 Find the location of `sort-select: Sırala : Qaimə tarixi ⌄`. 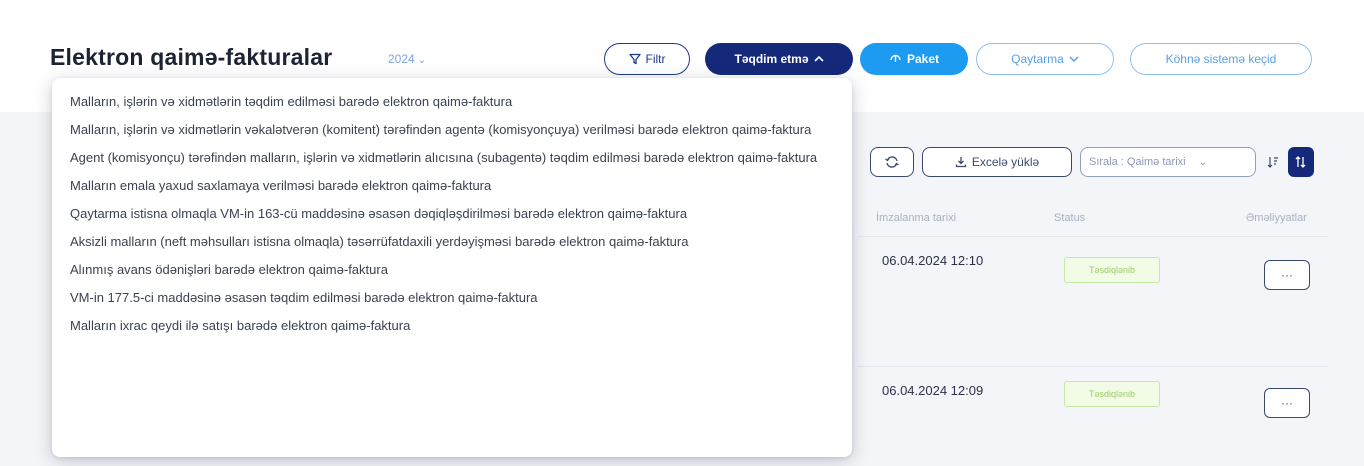

sort-select: Sırala : Qaimə tarixi ⌄ is located at coordinates (1168, 162).